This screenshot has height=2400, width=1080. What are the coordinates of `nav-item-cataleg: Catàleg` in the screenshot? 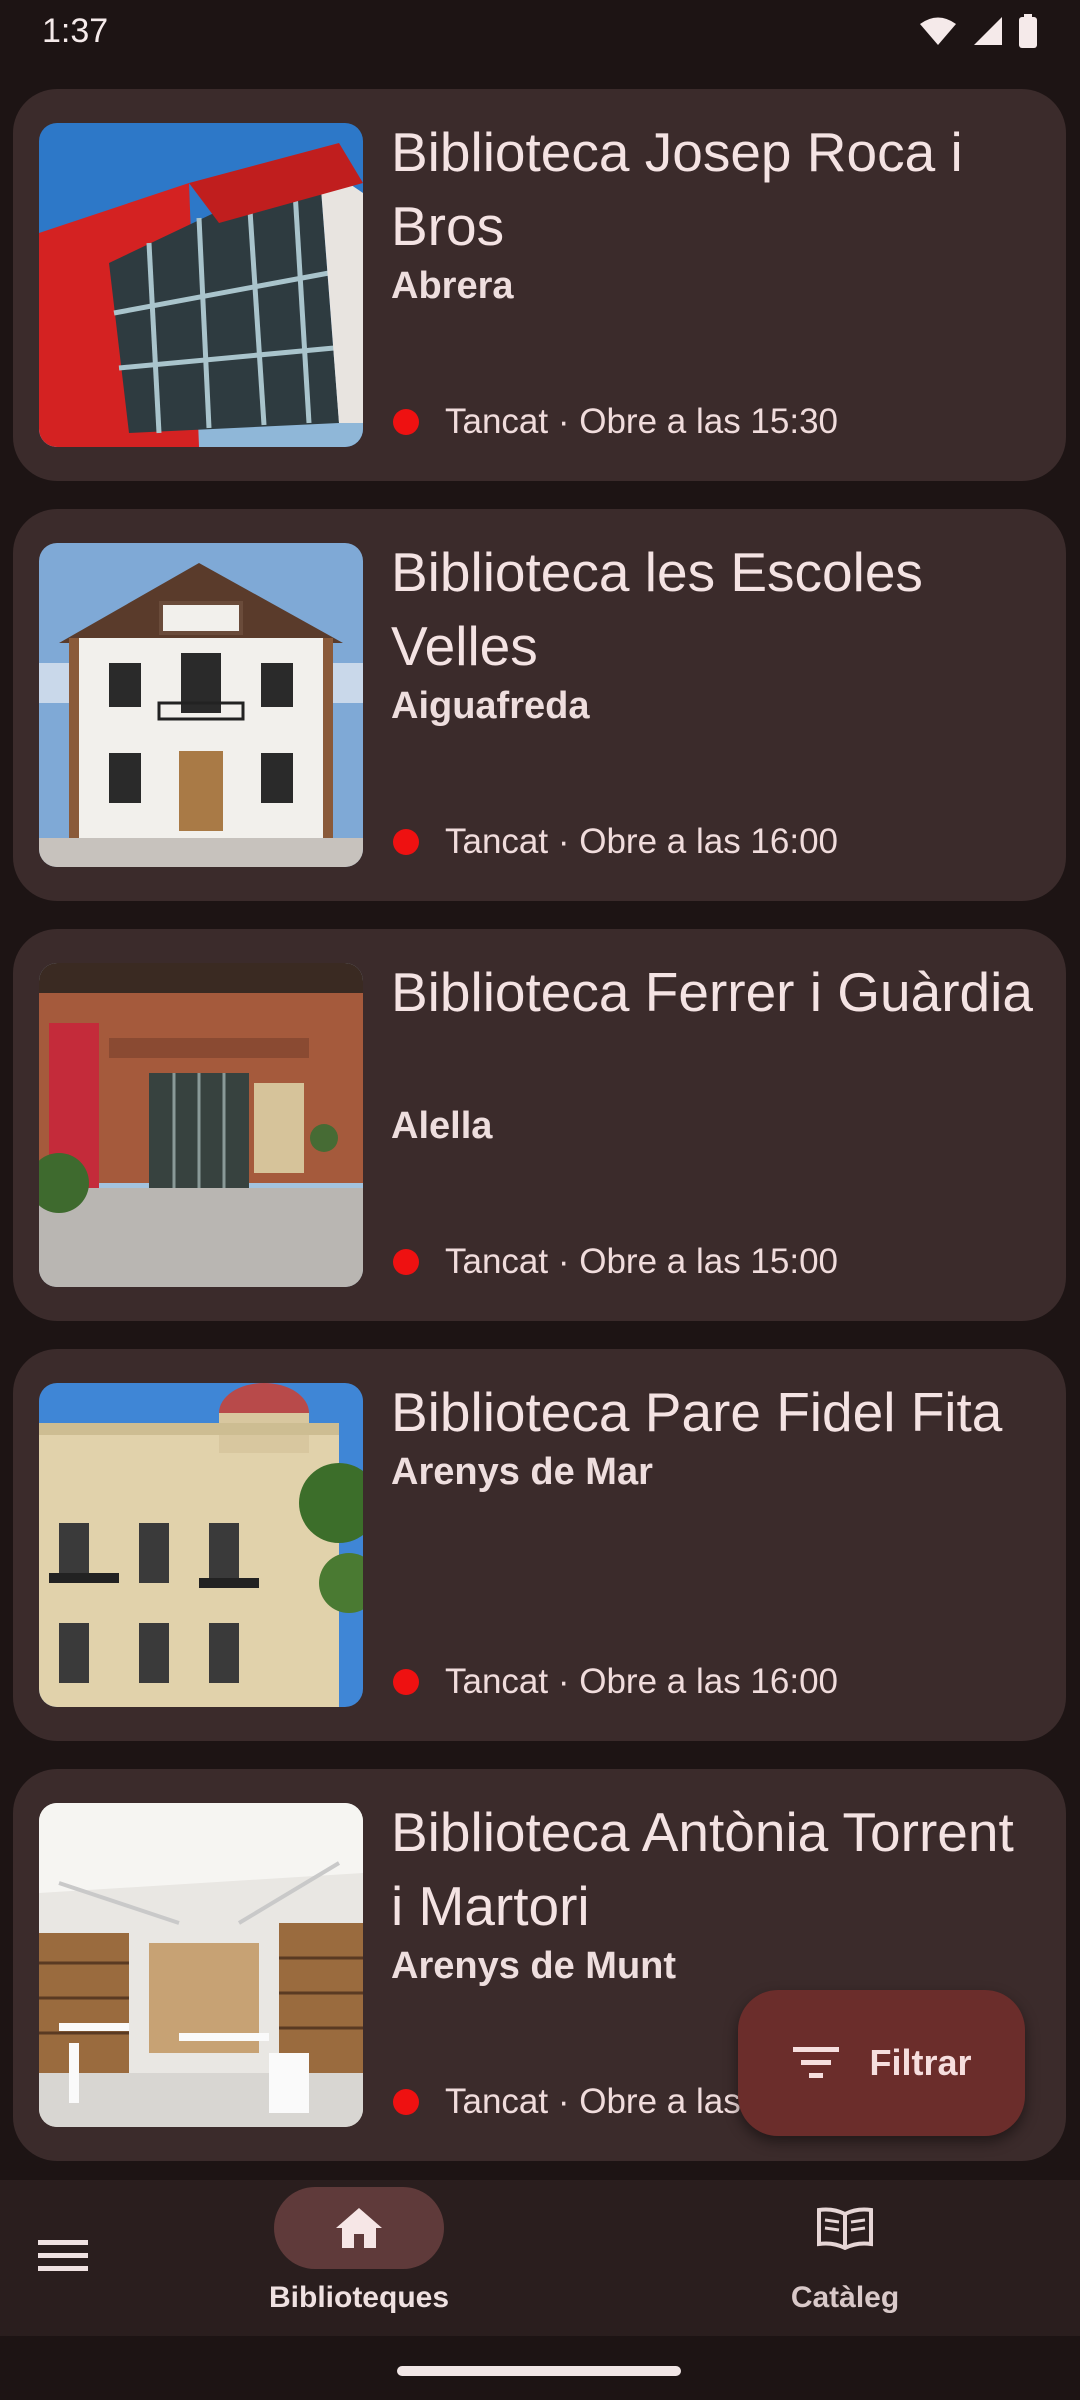 It's located at (845, 2258).